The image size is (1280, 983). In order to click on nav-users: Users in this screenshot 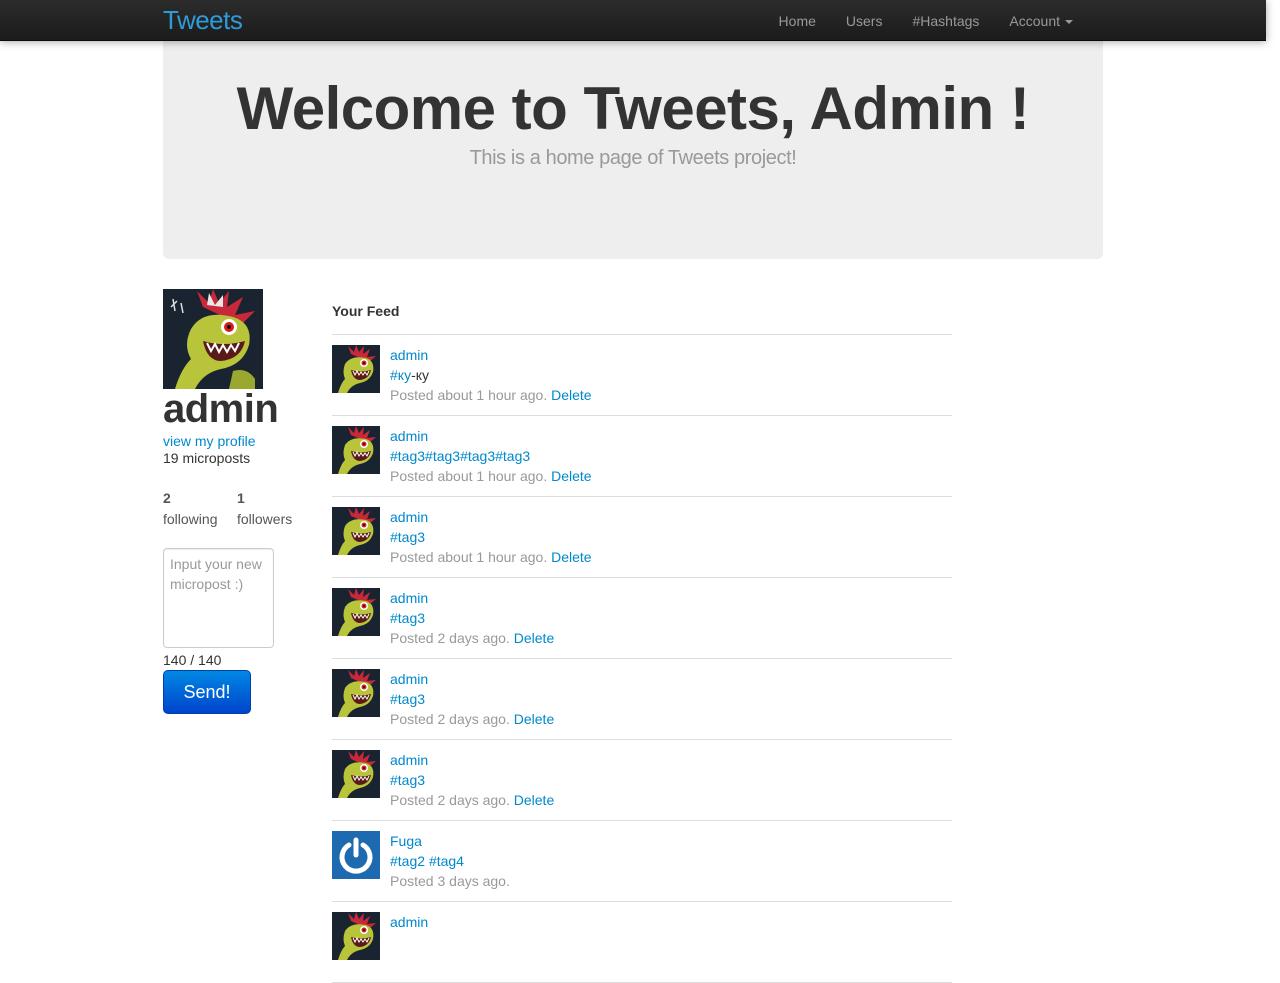, I will do `click(864, 21)`.